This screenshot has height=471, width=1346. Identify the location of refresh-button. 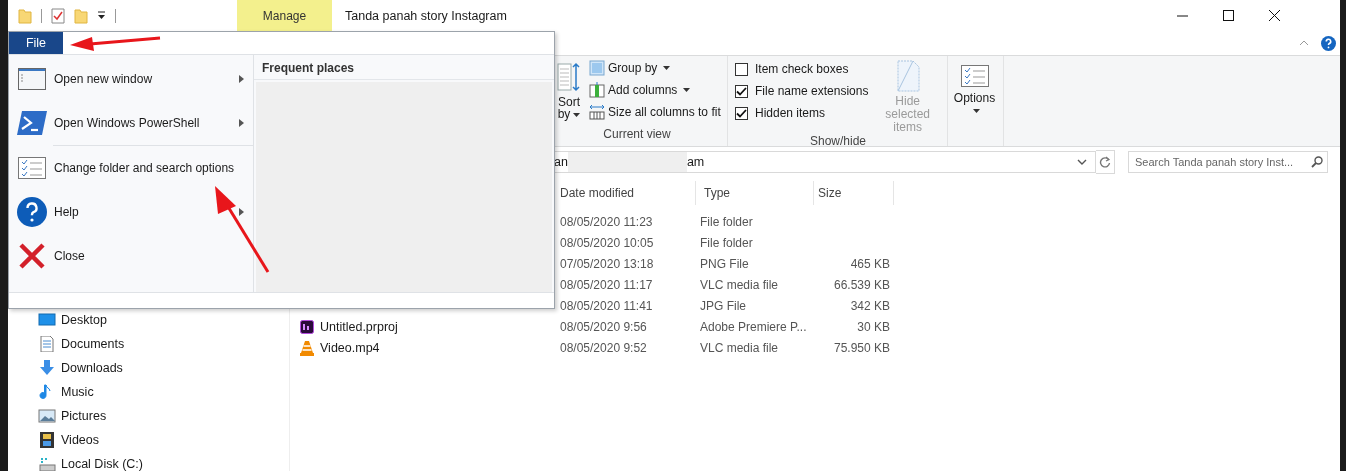
(1105, 162).